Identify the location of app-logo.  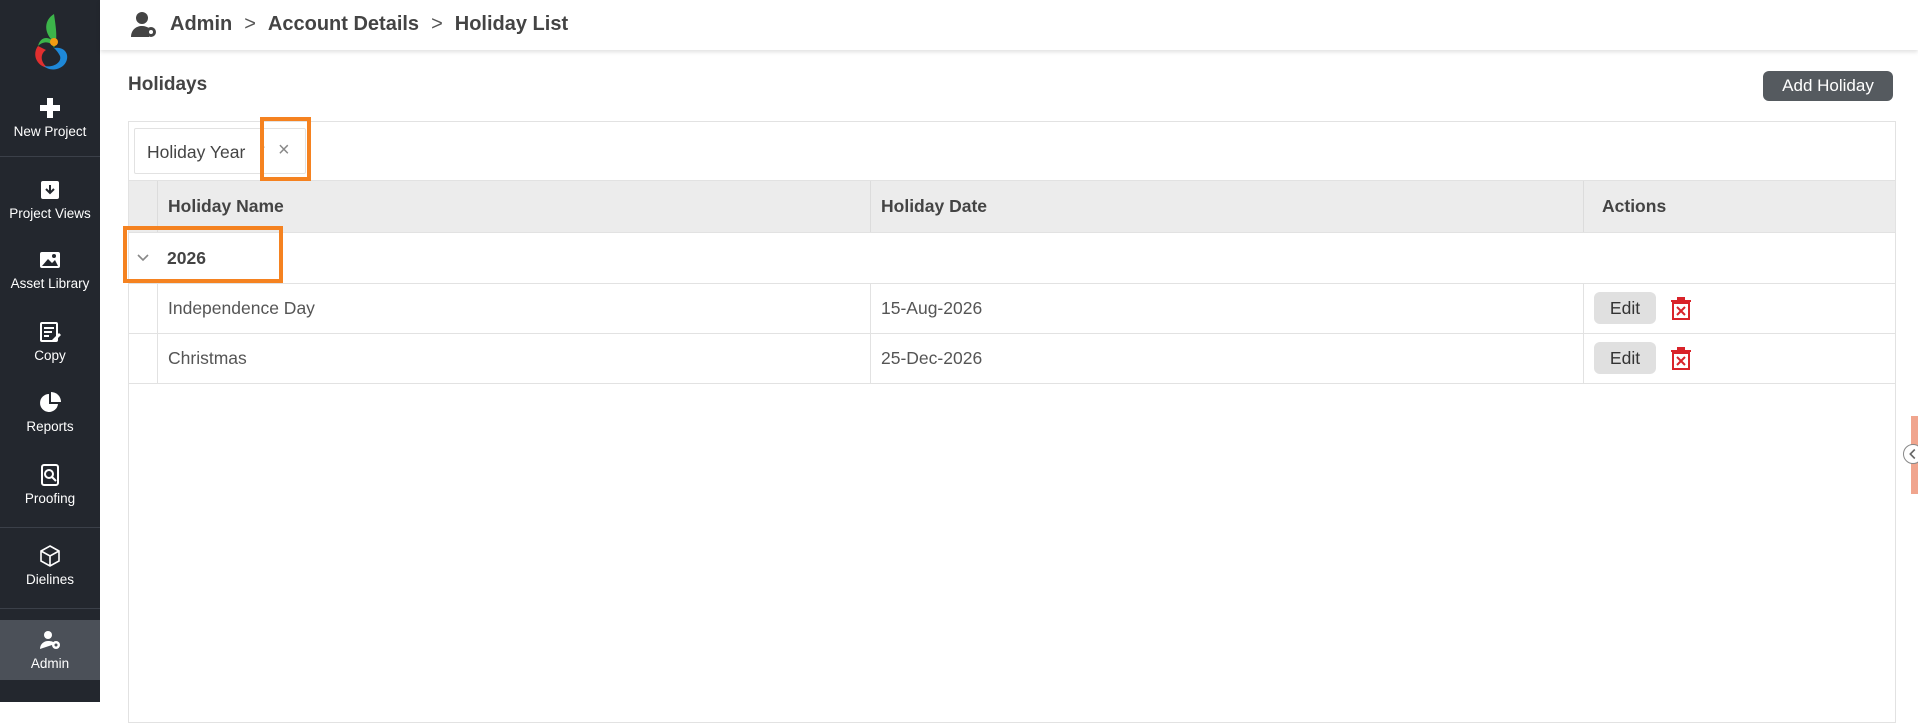
(50, 41).